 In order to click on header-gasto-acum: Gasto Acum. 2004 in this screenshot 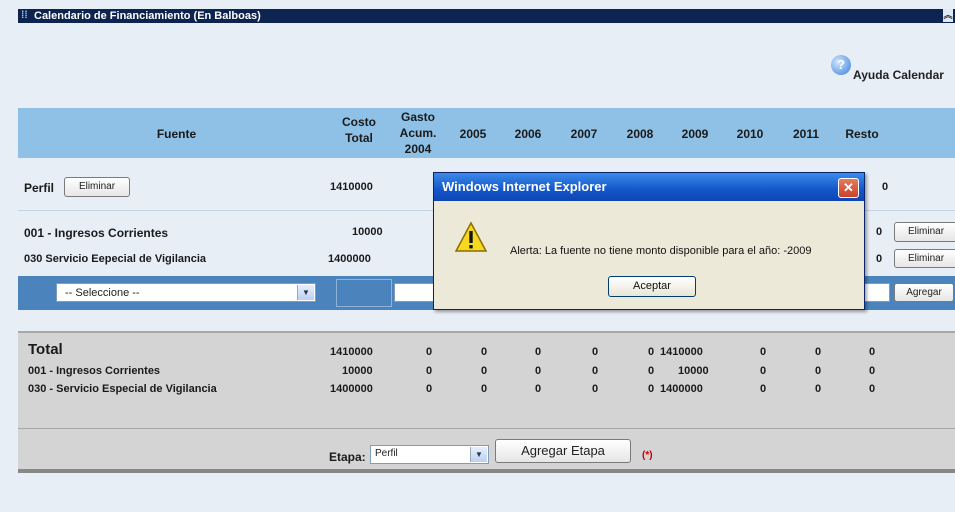, I will do `click(418, 133)`.